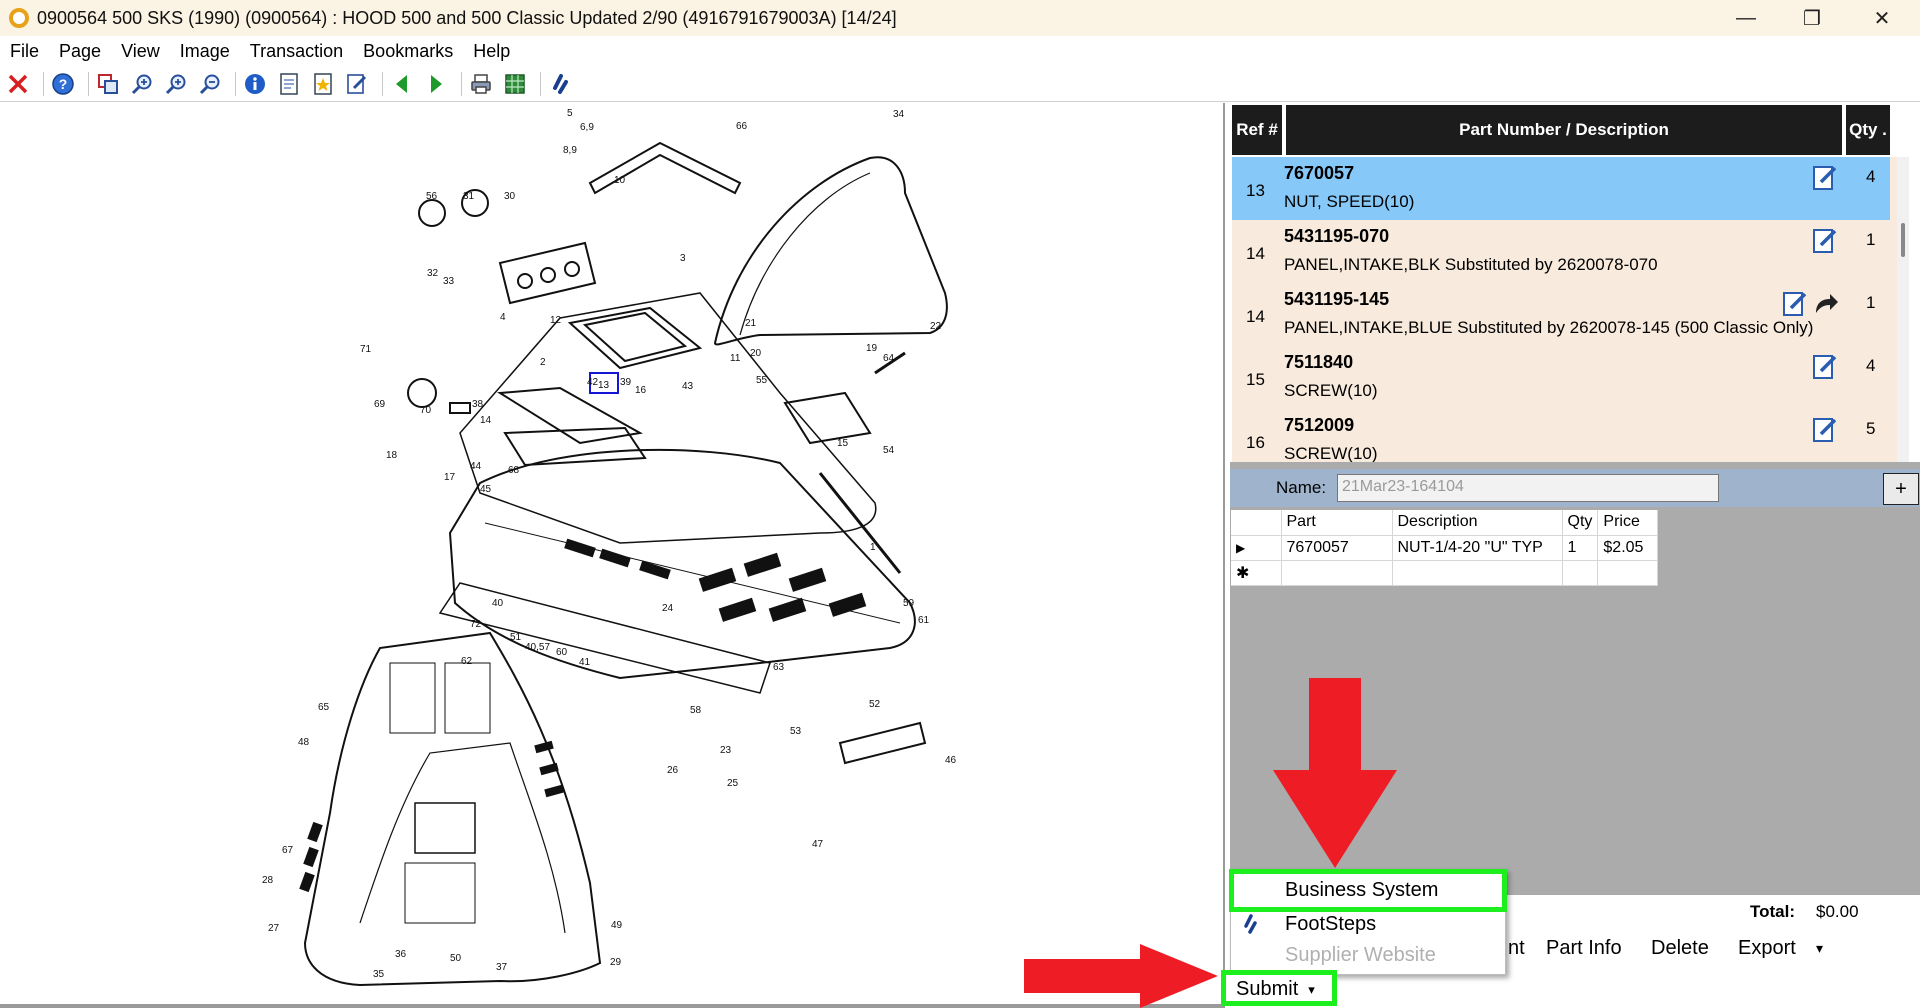 The height and width of the screenshot is (1008, 1920). I want to click on diagram-callout-label: 72, so click(476, 624).